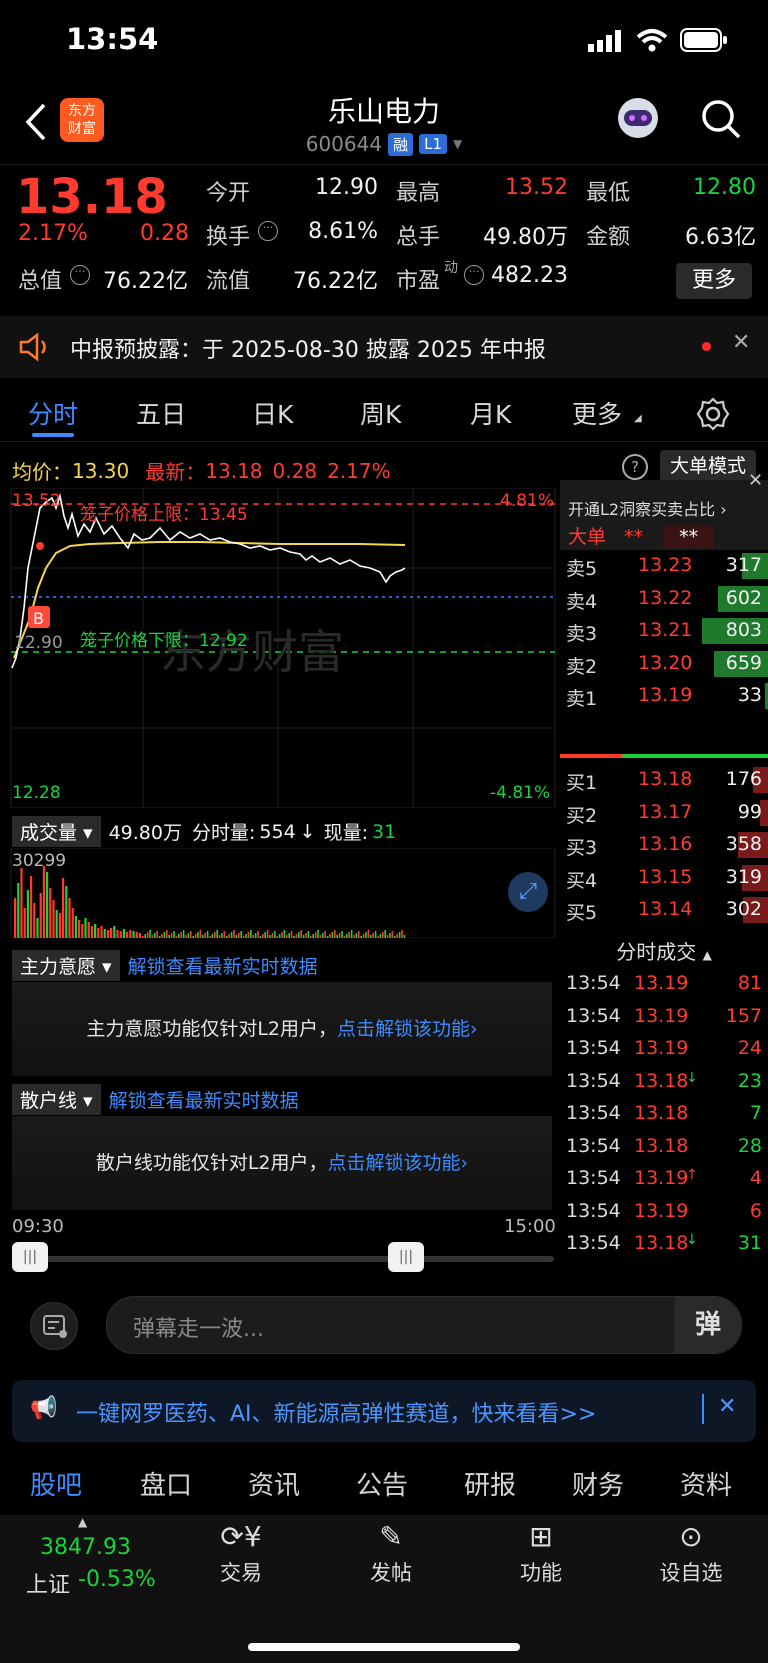 Image resolution: width=768 pixels, height=1663 pixels. What do you see at coordinates (652, 40) in the screenshot?
I see `wifi-icon` at bounding box center [652, 40].